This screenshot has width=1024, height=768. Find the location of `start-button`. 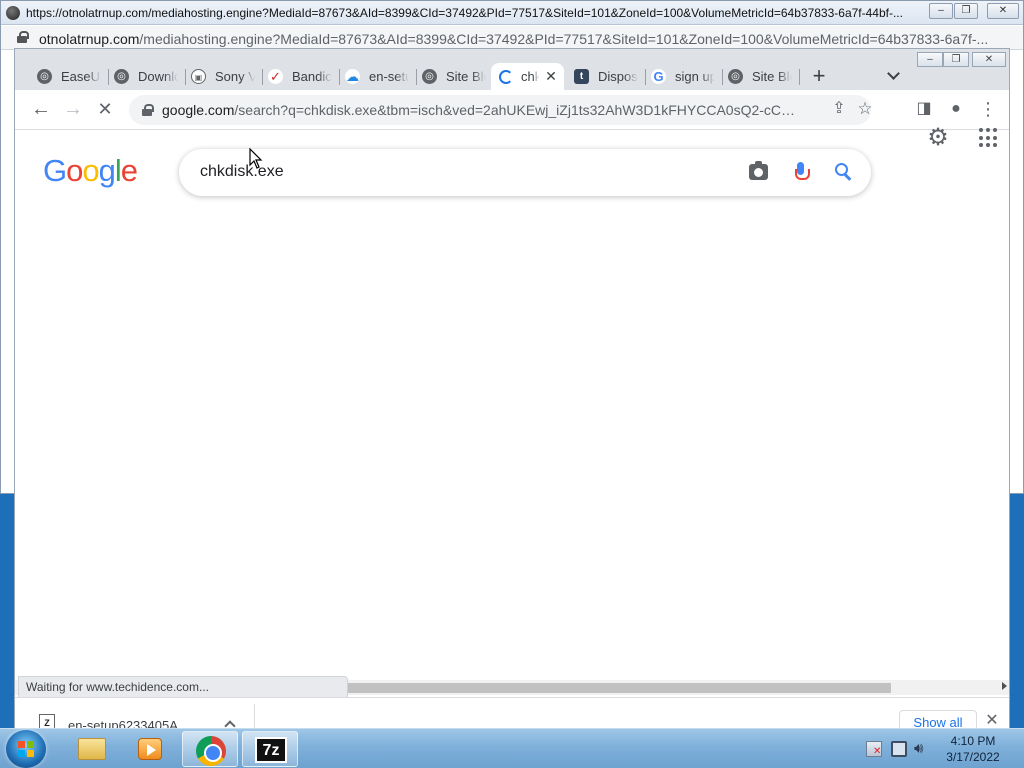

start-button is located at coordinates (26, 749).